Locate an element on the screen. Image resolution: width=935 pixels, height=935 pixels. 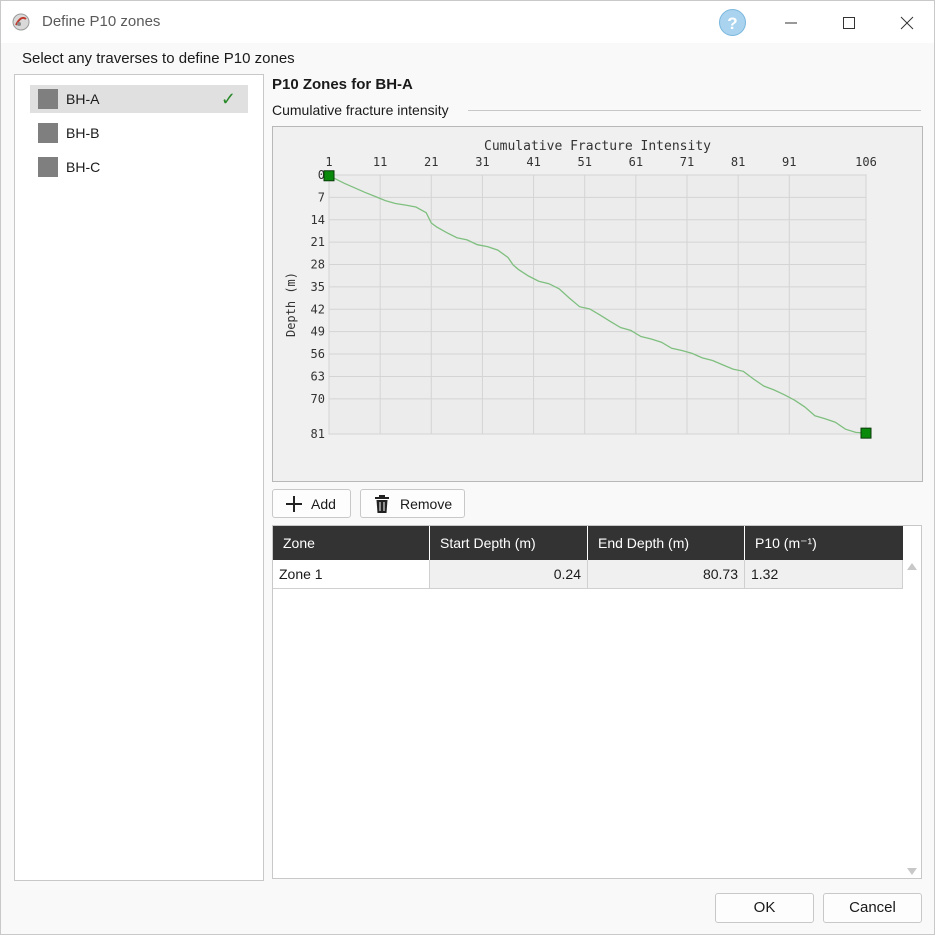
y-tick-label: 28 is located at coordinates (318, 265).